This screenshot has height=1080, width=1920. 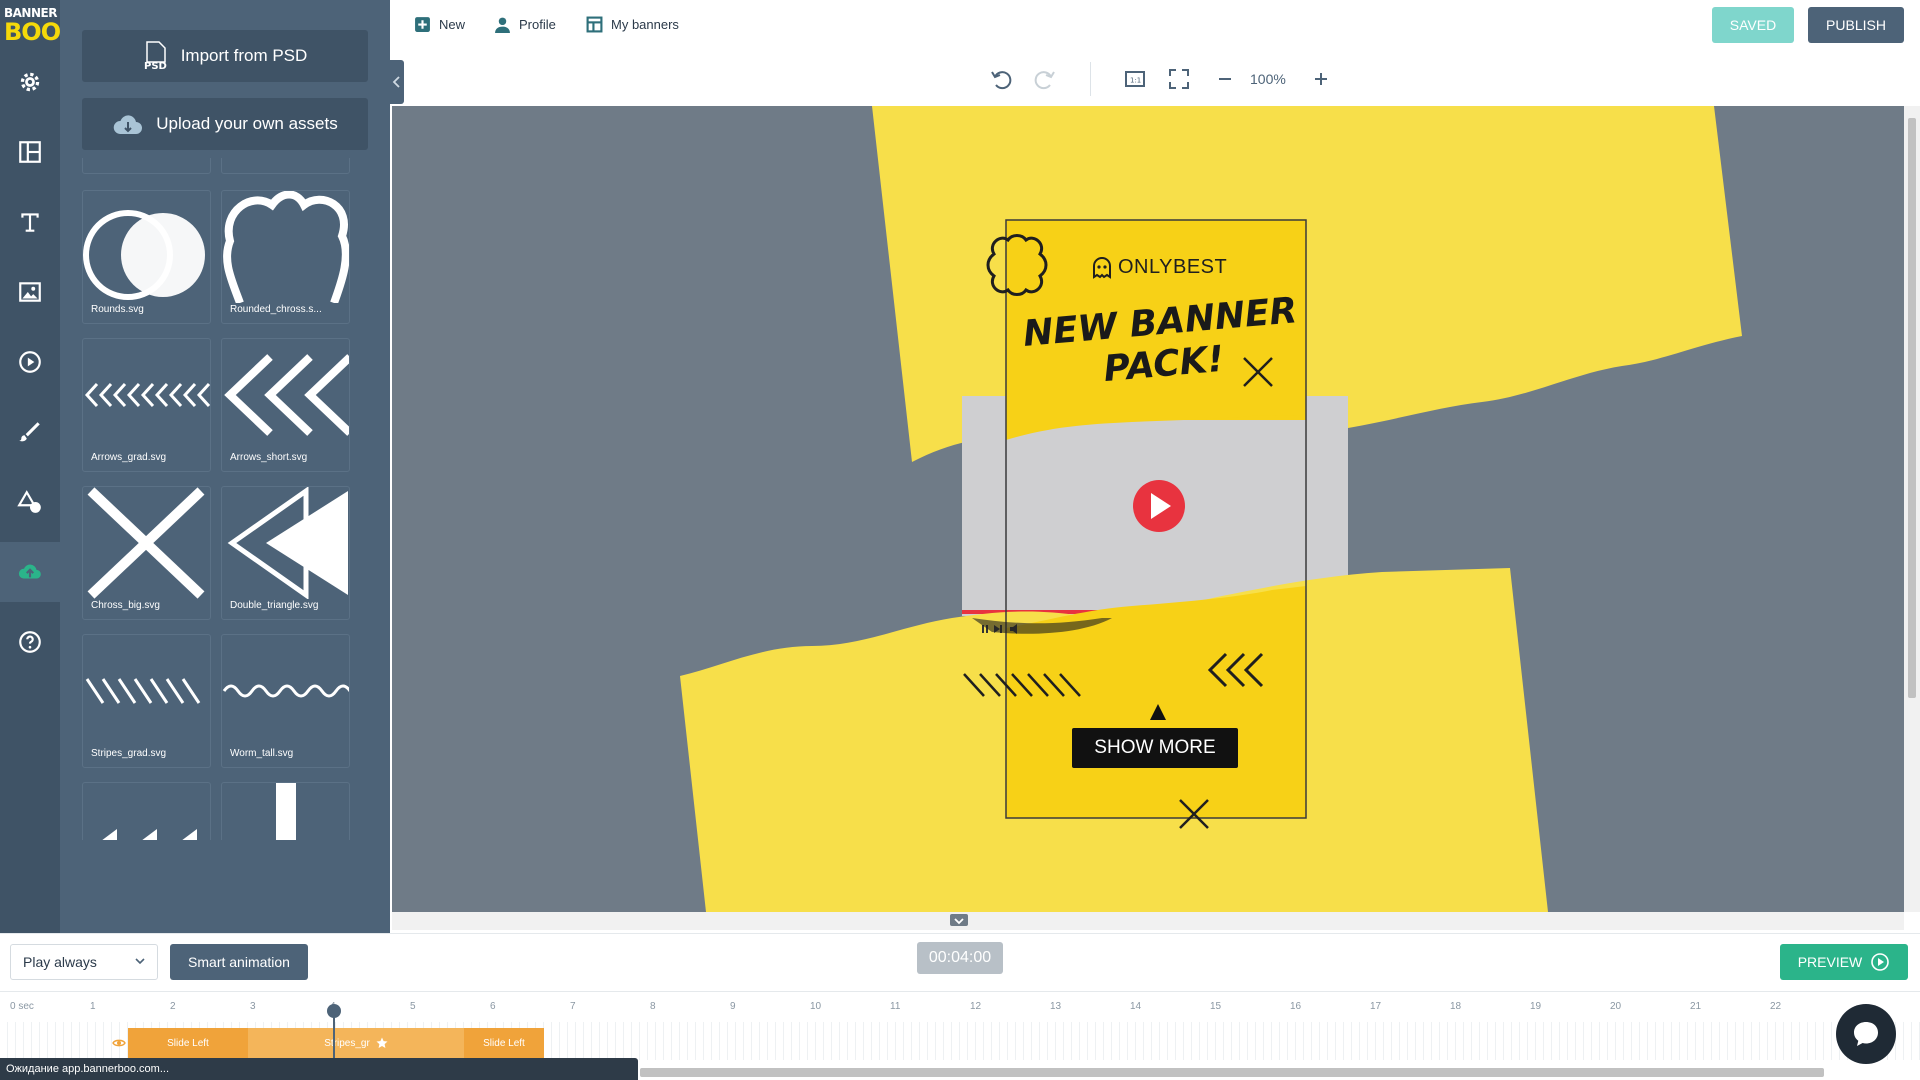 I want to click on minus-icon, so click(x=1225, y=79).